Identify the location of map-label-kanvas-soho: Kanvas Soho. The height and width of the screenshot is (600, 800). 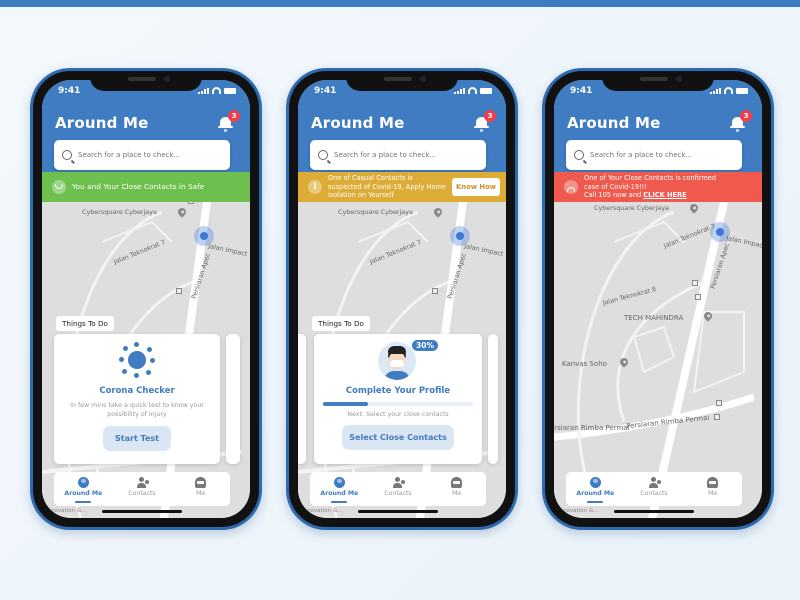
(584, 364).